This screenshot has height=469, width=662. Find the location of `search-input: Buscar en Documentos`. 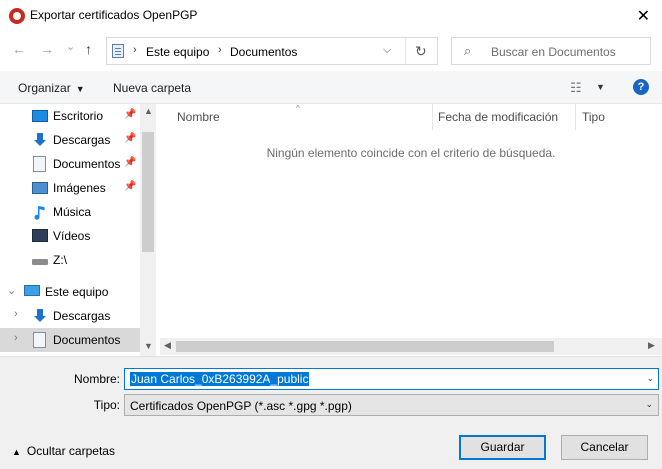

search-input: Buscar en Documentos is located at coordinates (553, 52).